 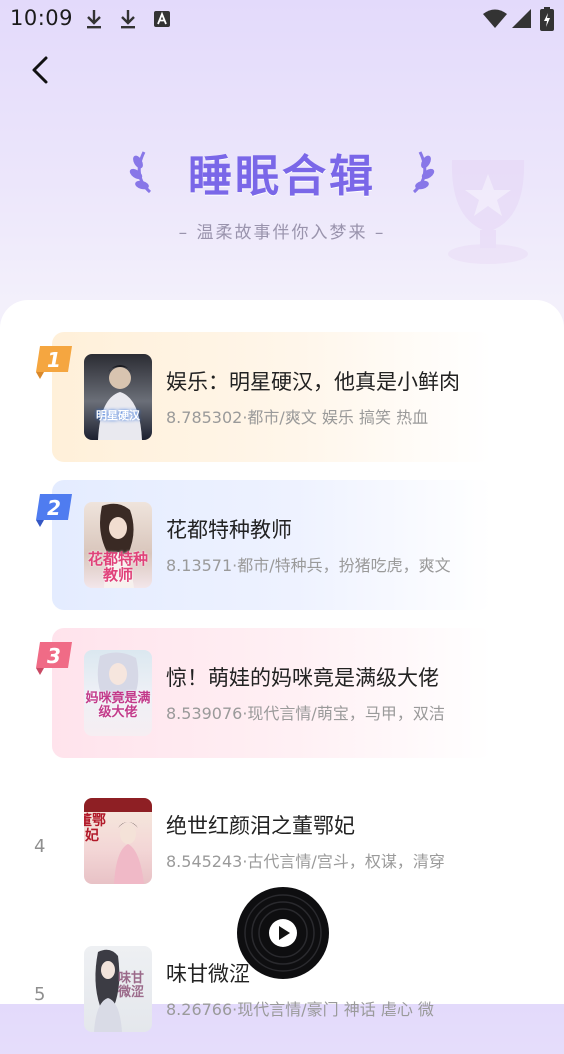 I want to click on book-cover: 妈咪竟是满级大佬, so click(x=118, y=693).